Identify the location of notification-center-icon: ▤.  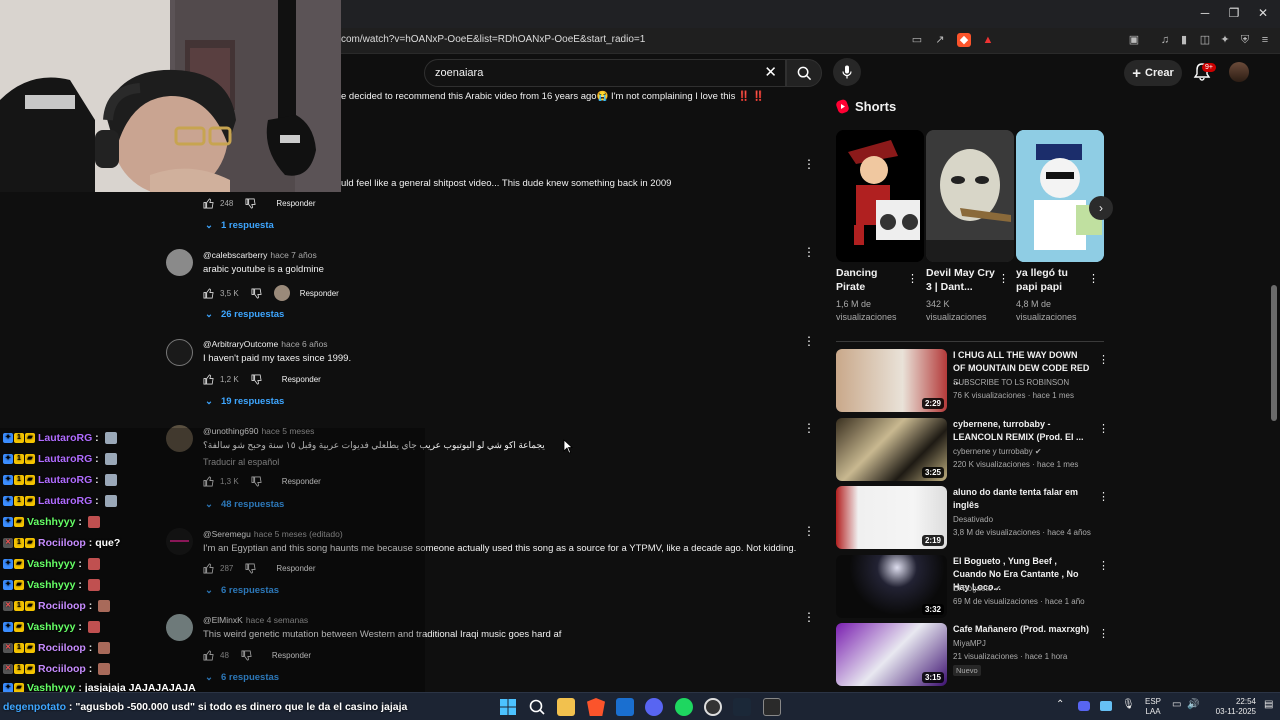
(1268, 705).